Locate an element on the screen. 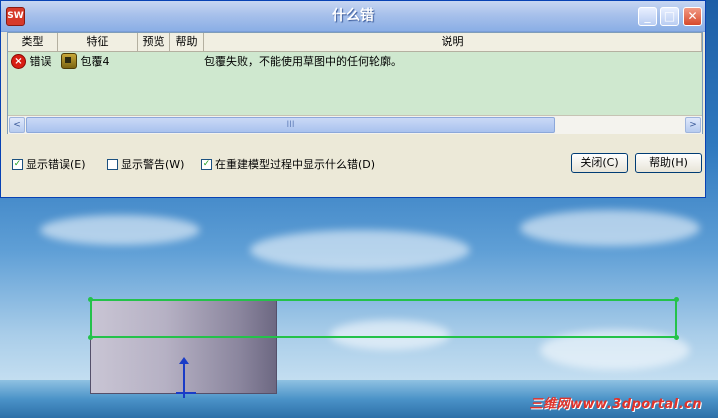  window-title: 什么错 is located at coordinates (353, 16).